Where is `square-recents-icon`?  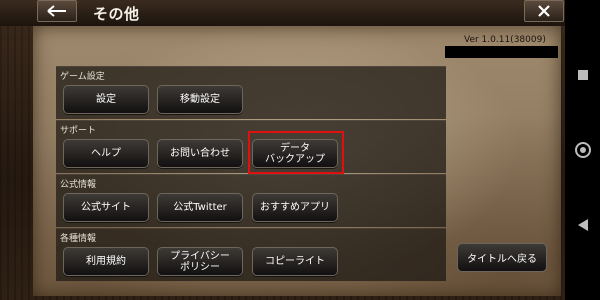
square-recents-icon is located at coordinates (582, 75).